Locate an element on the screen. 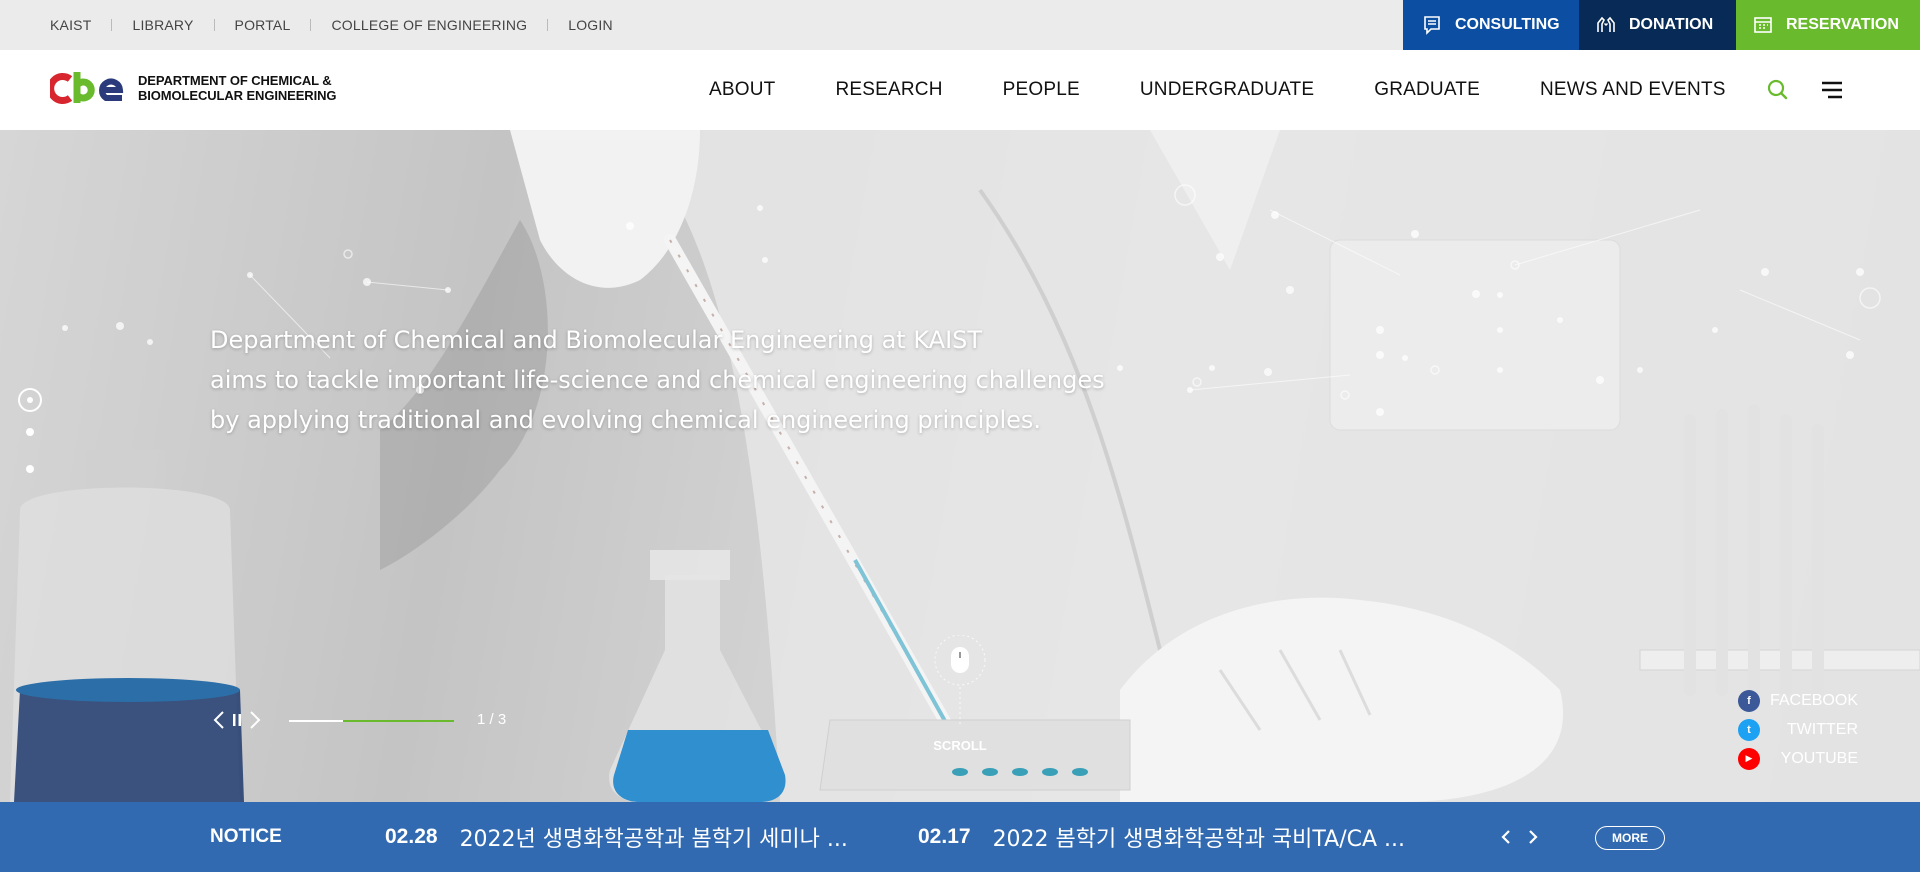  notice-prev-button is located at coordinates (1506, 837).